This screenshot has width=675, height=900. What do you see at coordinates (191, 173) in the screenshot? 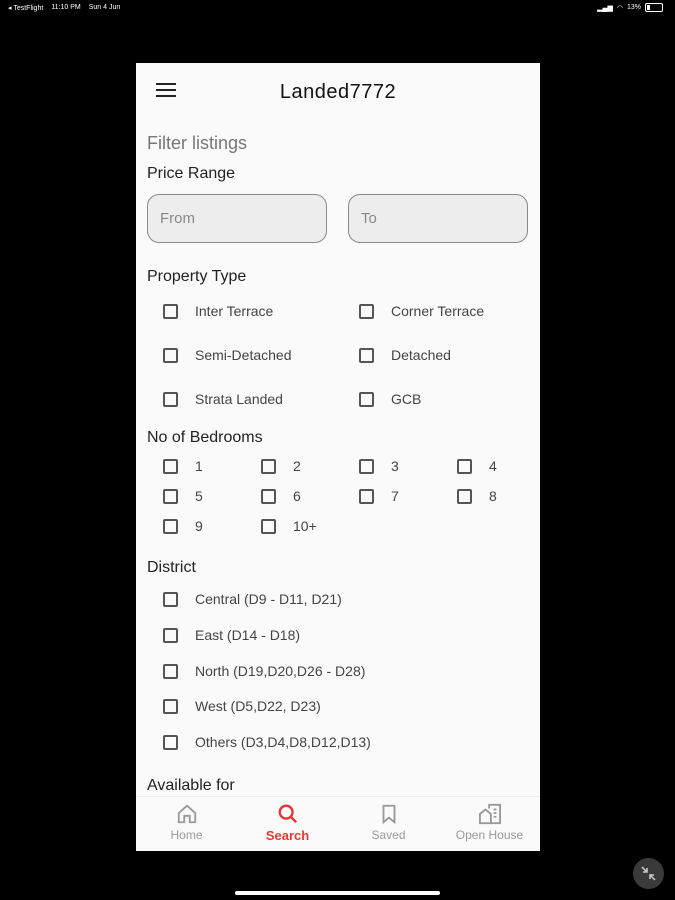
I see `price-range-title: Price Range` at bounding box center [191, 173].